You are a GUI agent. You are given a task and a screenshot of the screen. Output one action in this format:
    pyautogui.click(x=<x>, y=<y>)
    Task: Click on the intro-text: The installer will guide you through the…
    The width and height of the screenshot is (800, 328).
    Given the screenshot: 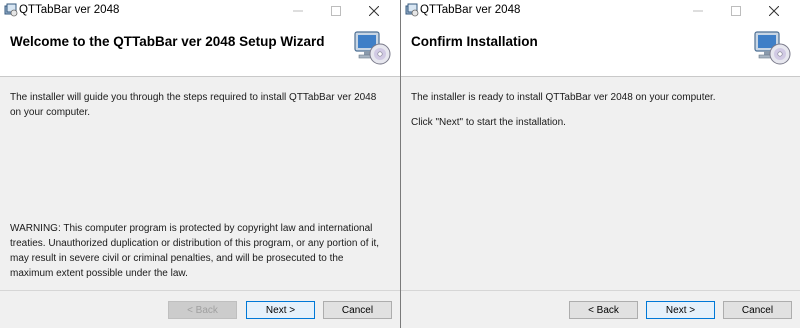 What is the action you would take?
    pyautogui.click(x=193, y=105)
    